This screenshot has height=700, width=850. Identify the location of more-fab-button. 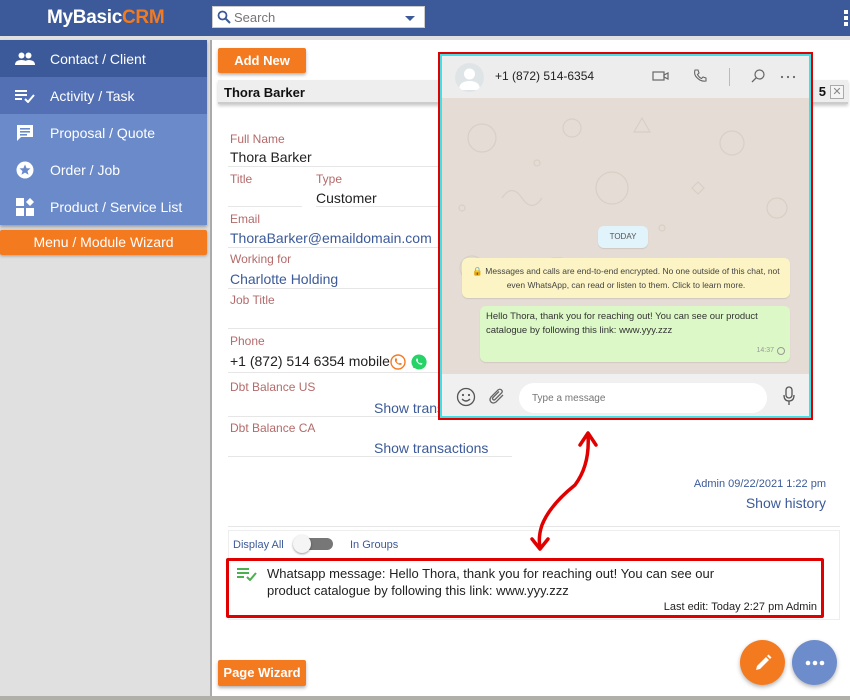
(814, 662).